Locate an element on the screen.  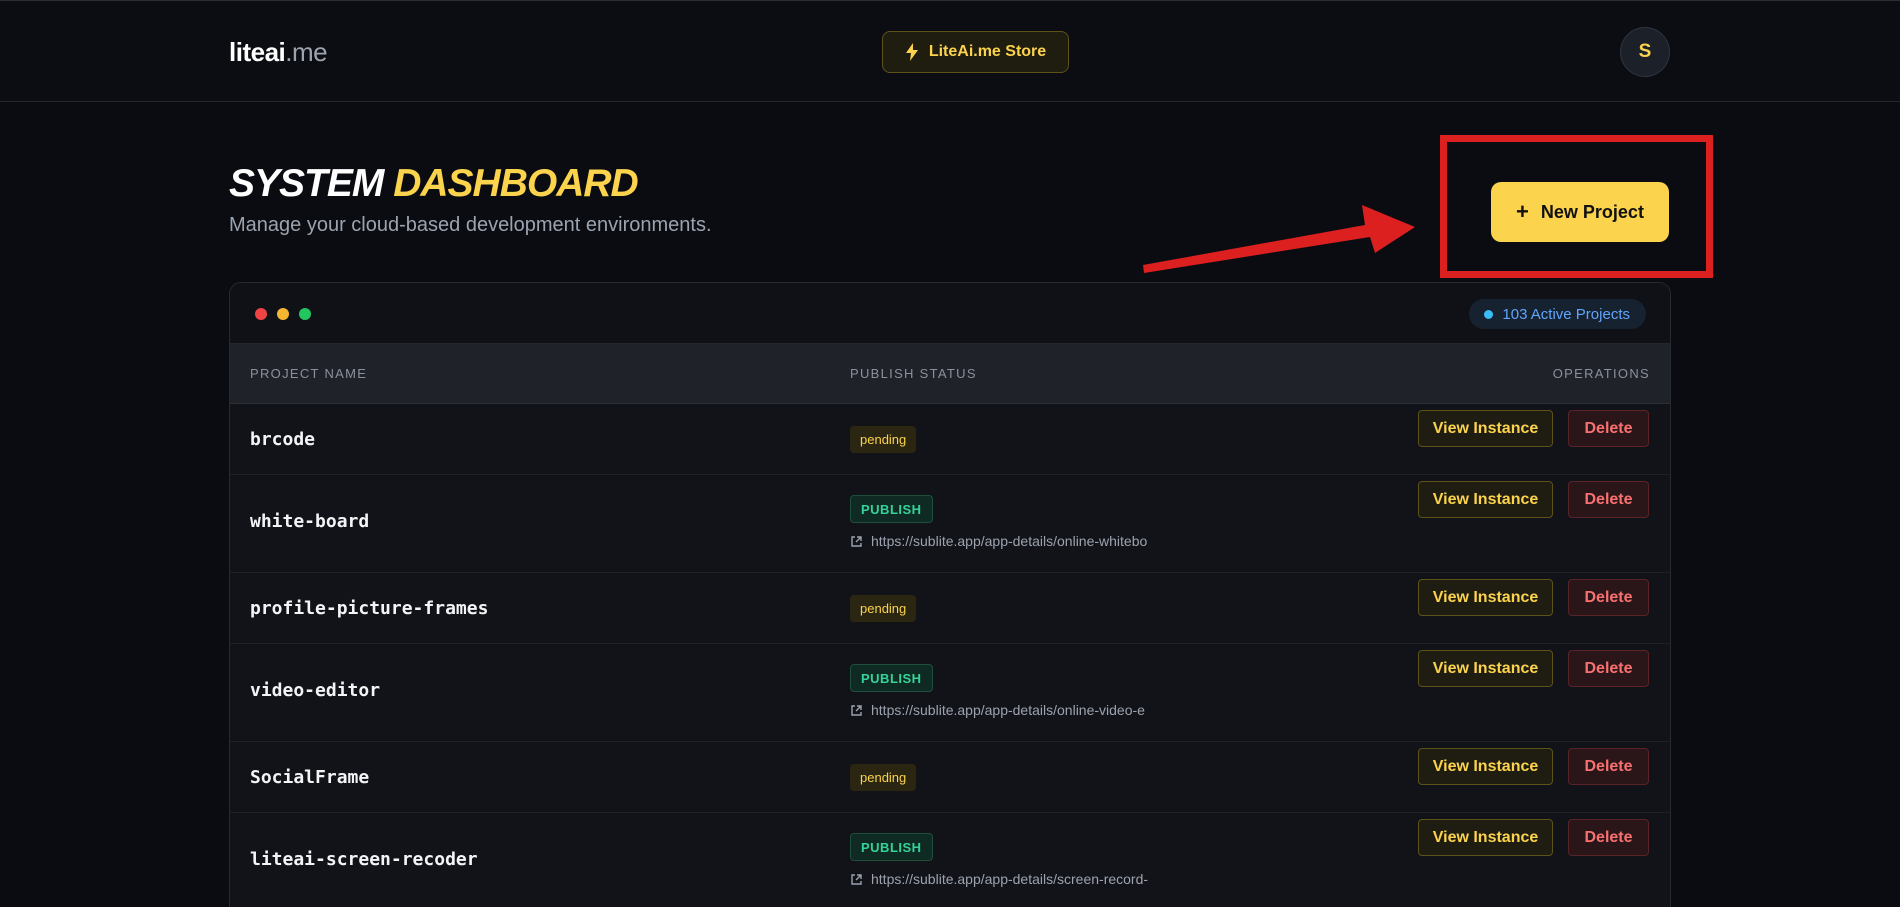
red-dot-icon is located at coordinates (261, 314).